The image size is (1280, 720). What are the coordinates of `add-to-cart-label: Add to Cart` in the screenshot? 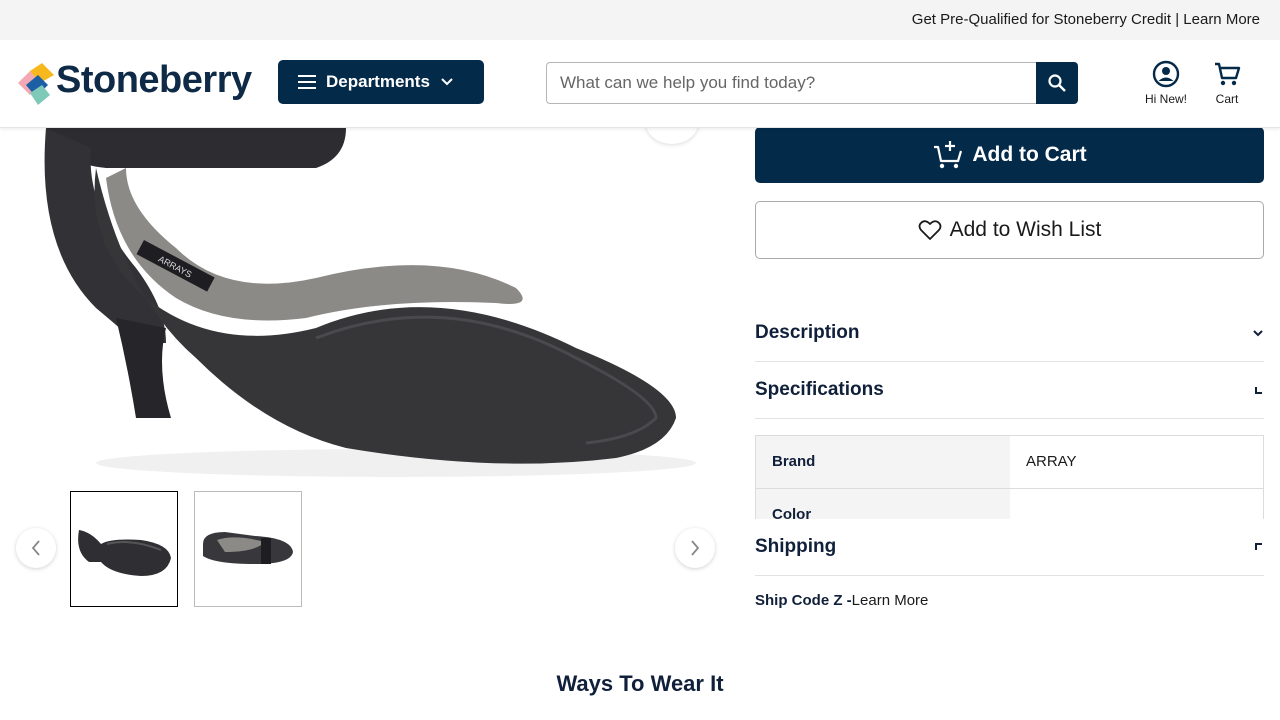 It's located at (1029, 154).